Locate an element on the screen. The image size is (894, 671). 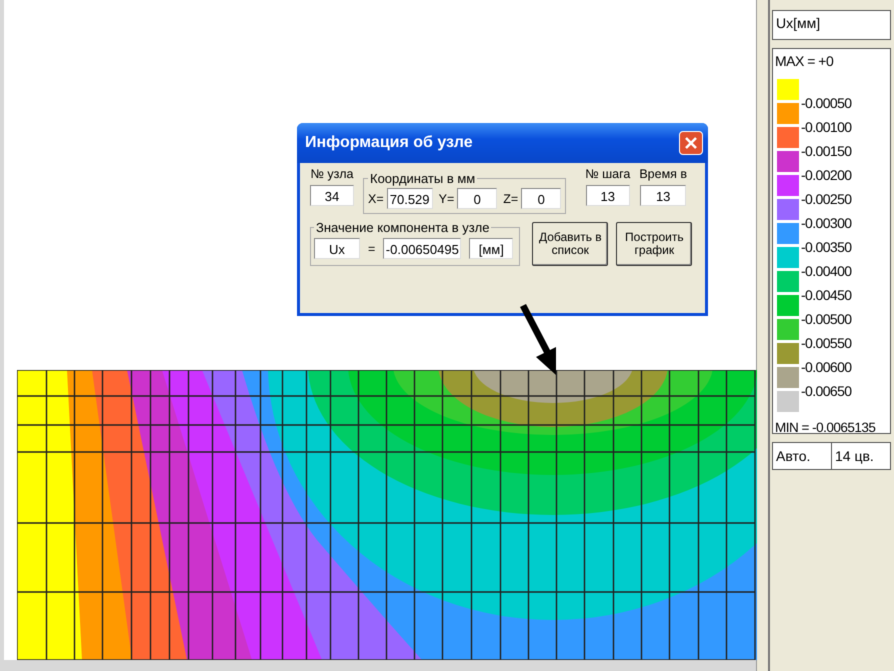
coordinate-label: Z= is located at coordinates (510, 199).